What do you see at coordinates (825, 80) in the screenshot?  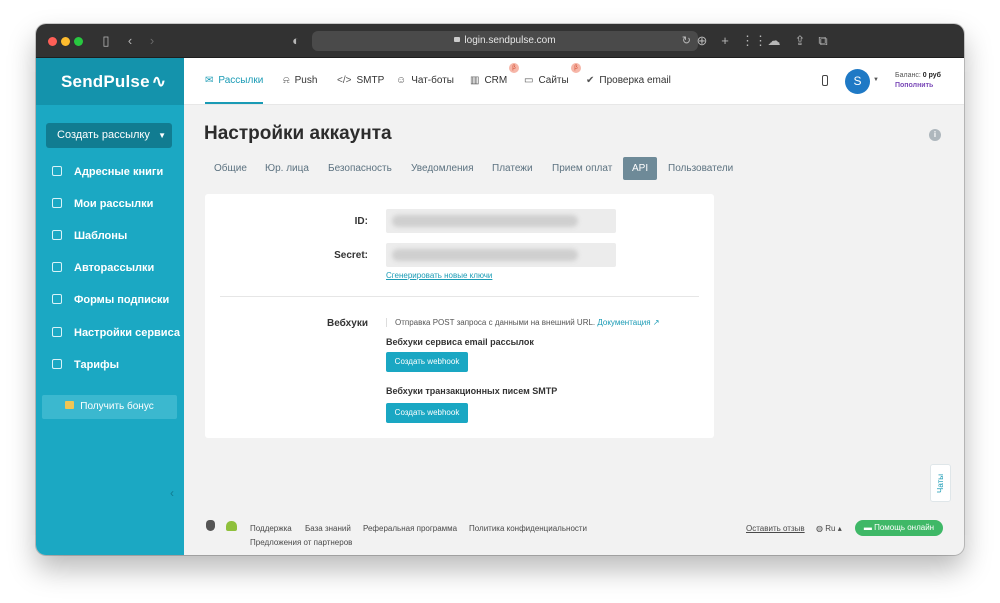 I see `mobile-app-icon` at bounding box center [825, 80].